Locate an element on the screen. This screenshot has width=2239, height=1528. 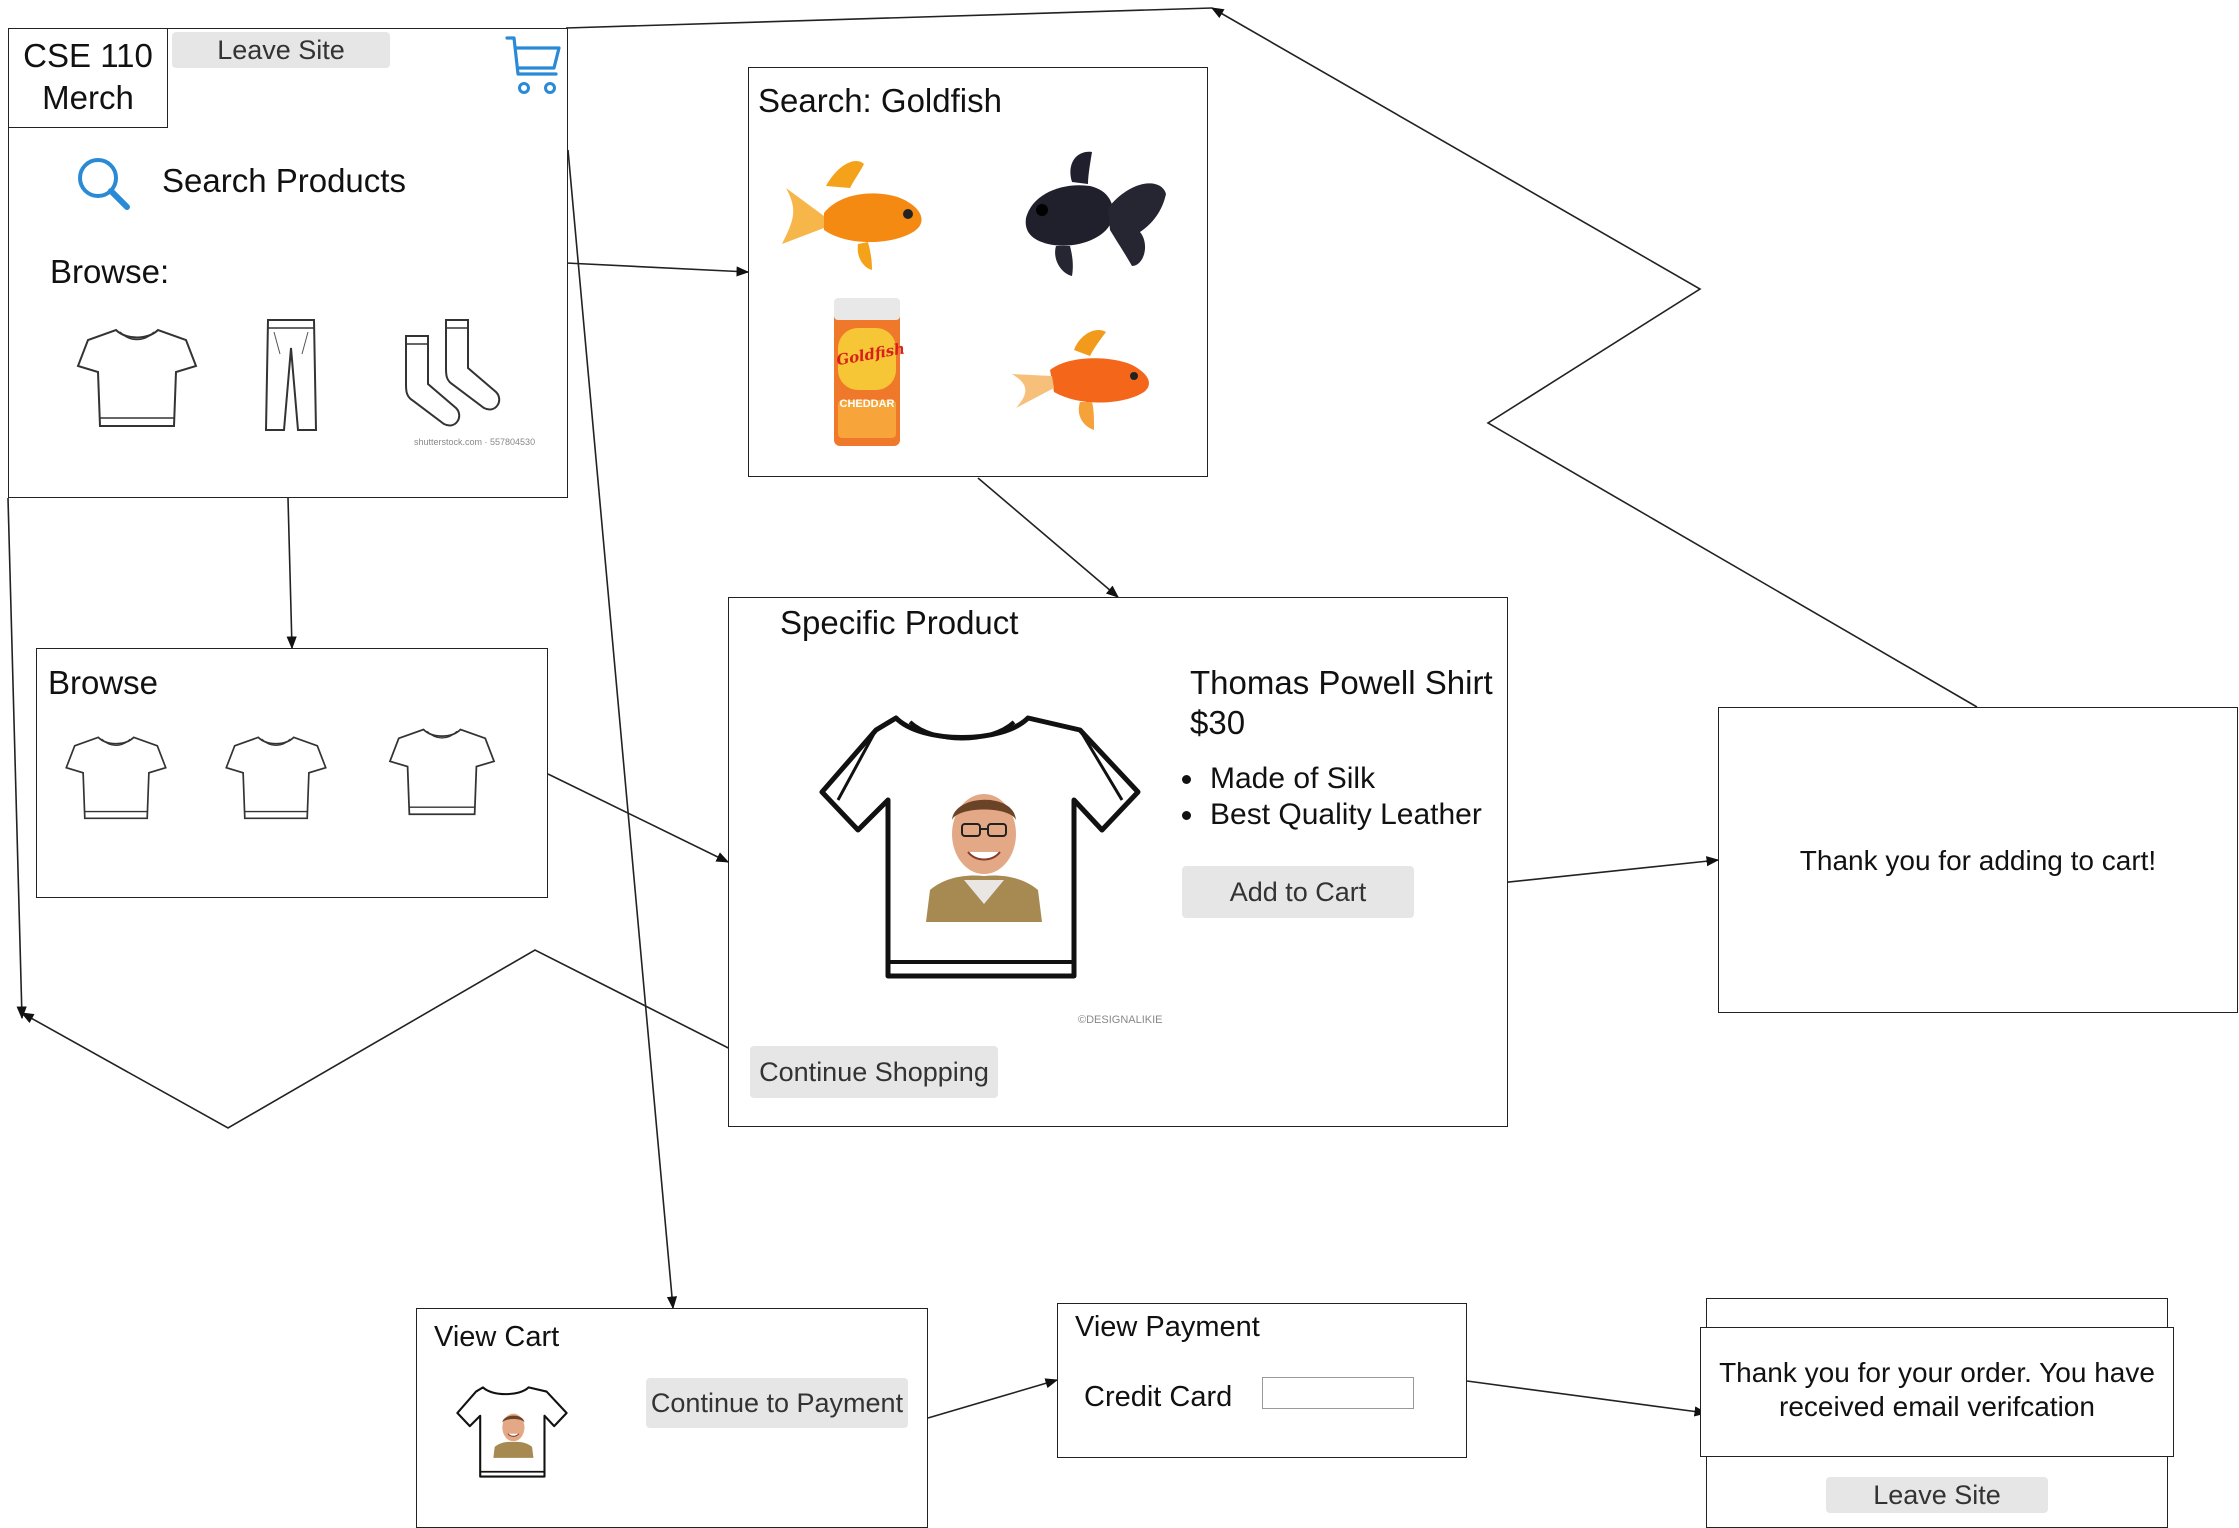
goldfish-crackers-bag-icon is located at coordinates (867, 373).